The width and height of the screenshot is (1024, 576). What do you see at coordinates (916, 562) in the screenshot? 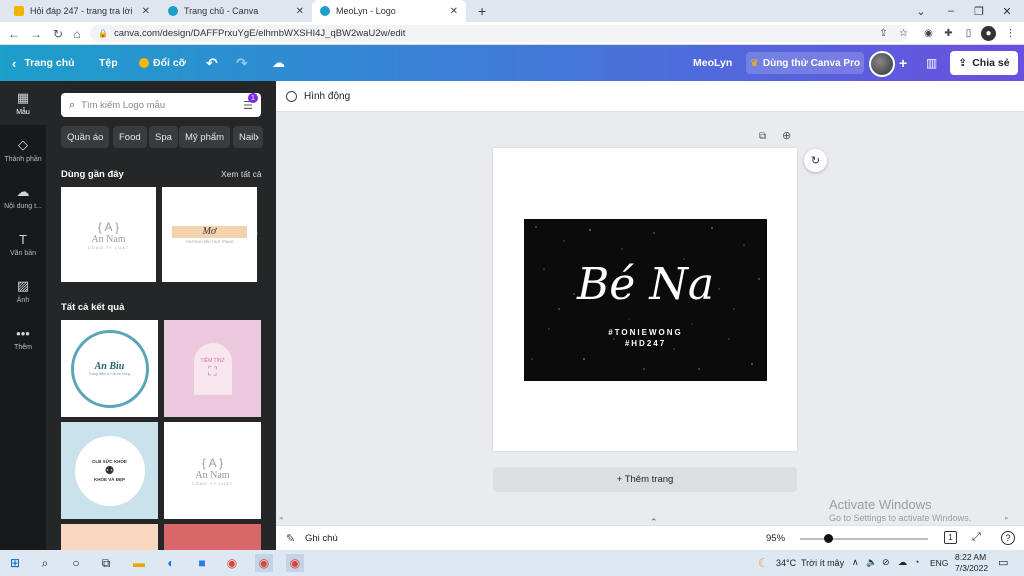
I see `wifi-icon: ◔` at bounding box center [916, 562].